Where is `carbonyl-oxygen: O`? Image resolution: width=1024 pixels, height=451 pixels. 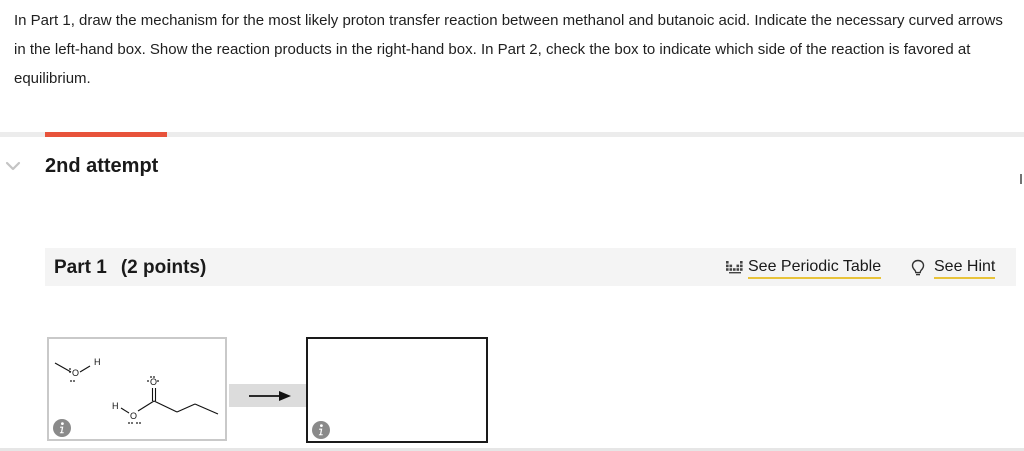
carbonyl-oxygen: O is located at coordinates (153, 382).